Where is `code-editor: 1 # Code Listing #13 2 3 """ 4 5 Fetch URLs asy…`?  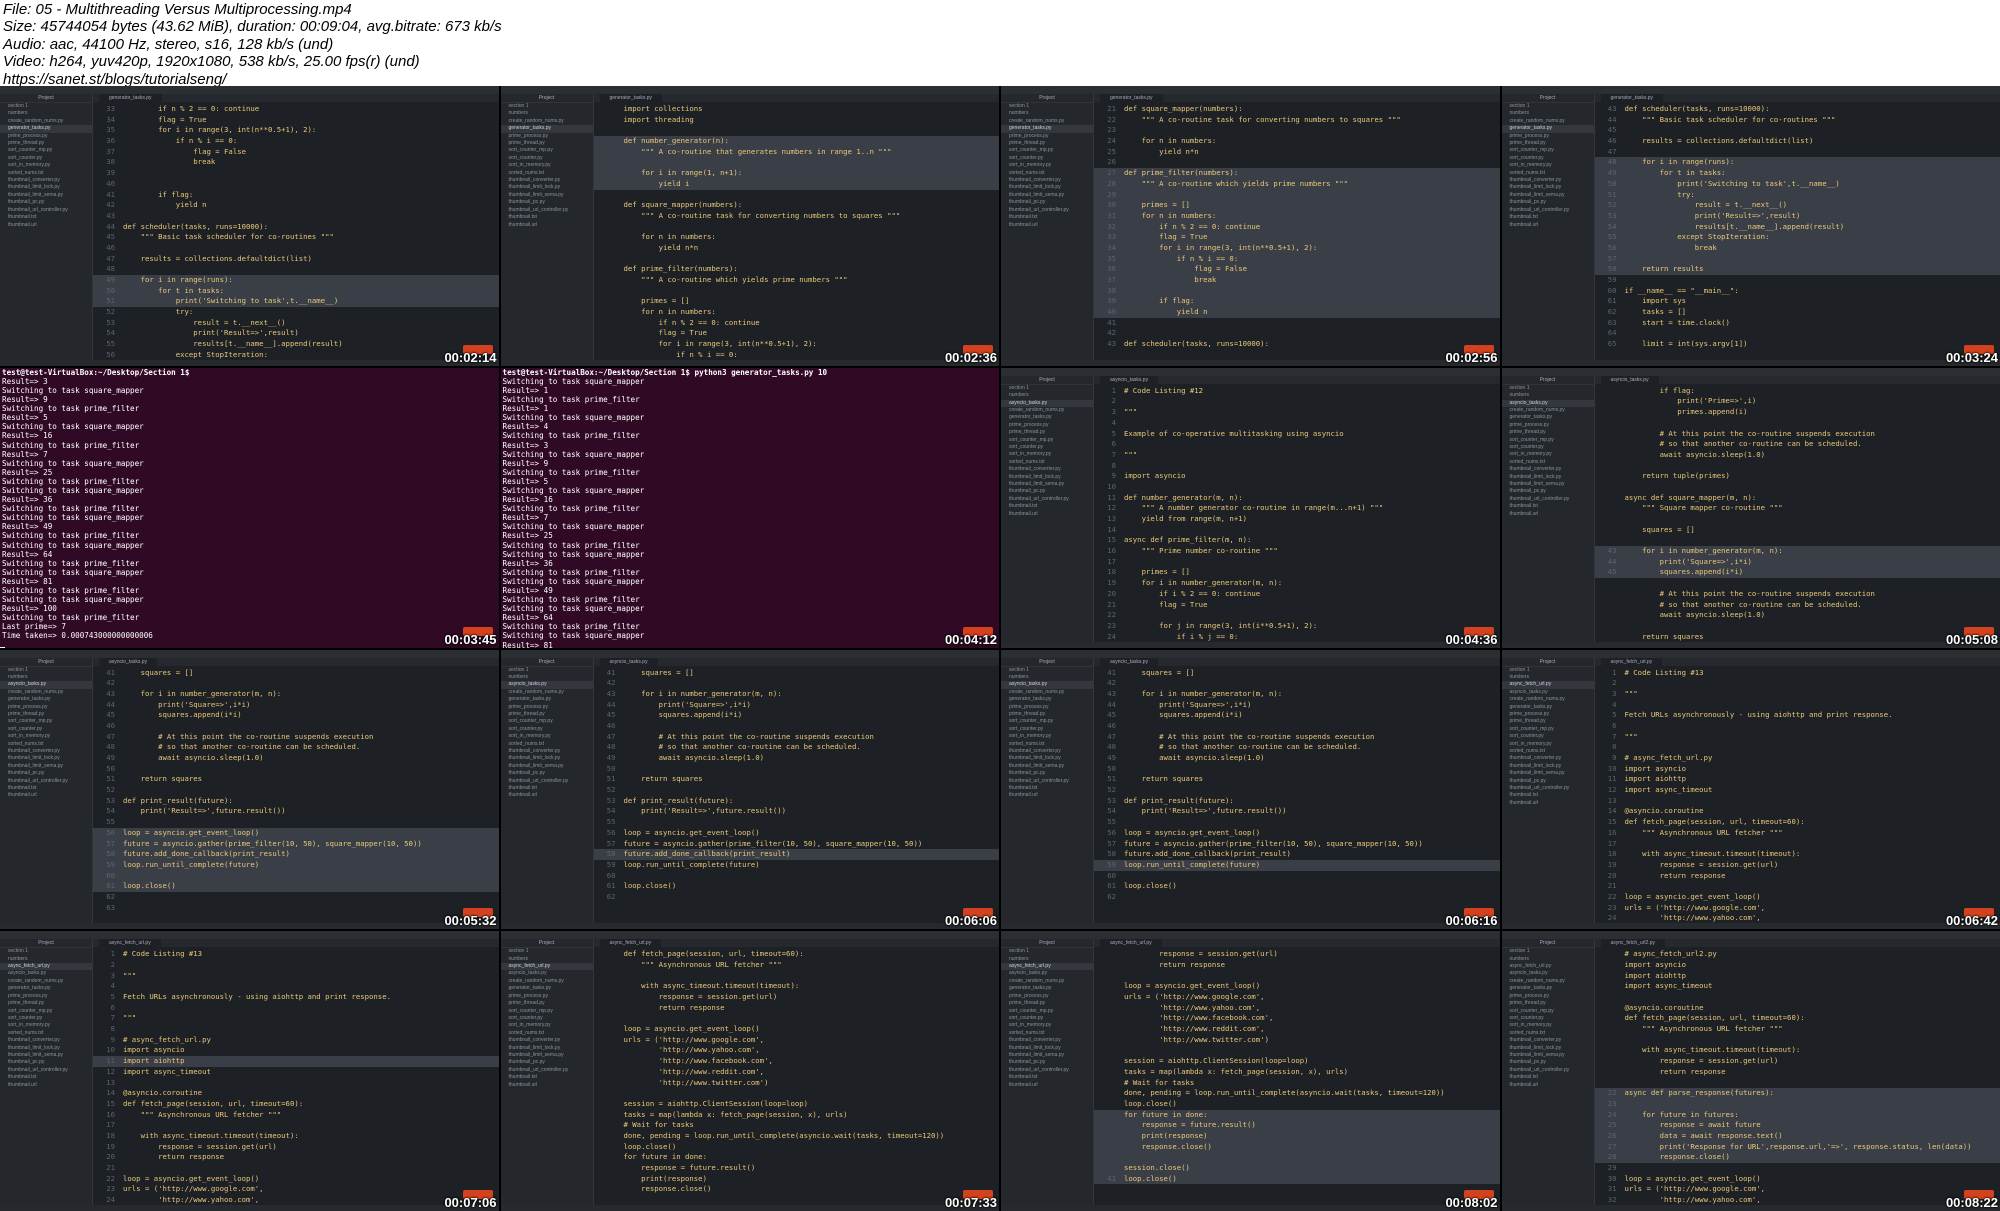
code-editor: 1 # Code Listing #13 2 3 """ 4 5 Fetch URLs asy… is located at coordinates (296, 1077).